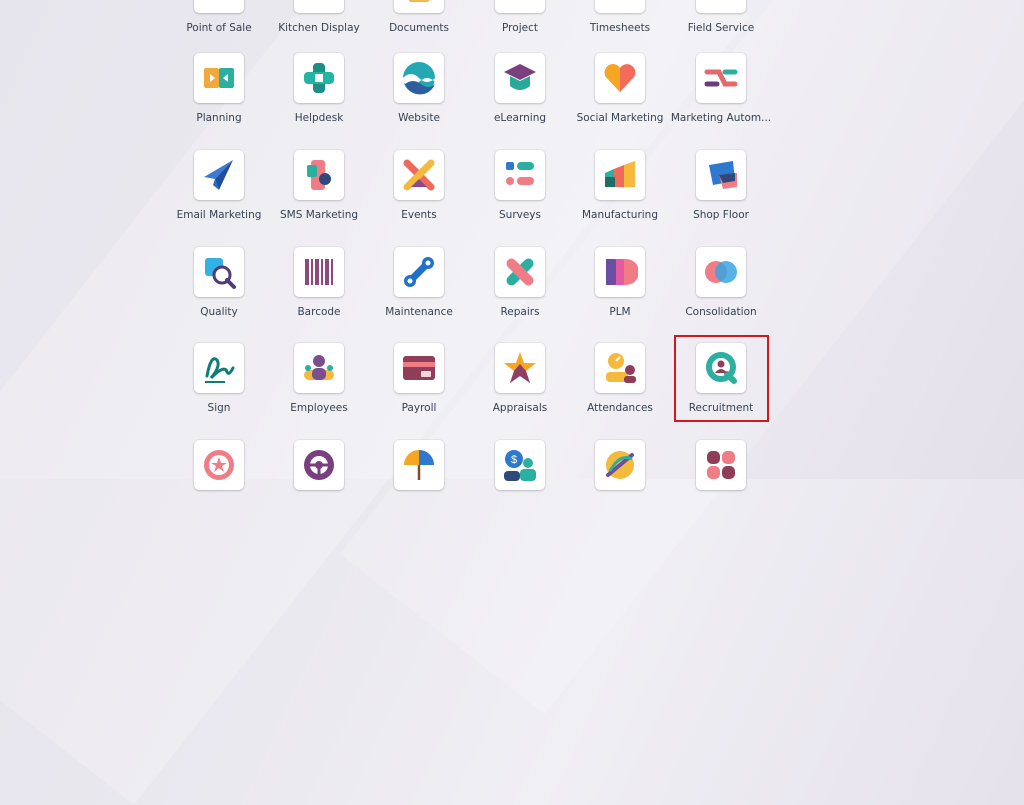  I want to click on attendances-icon, so click(620, 368).